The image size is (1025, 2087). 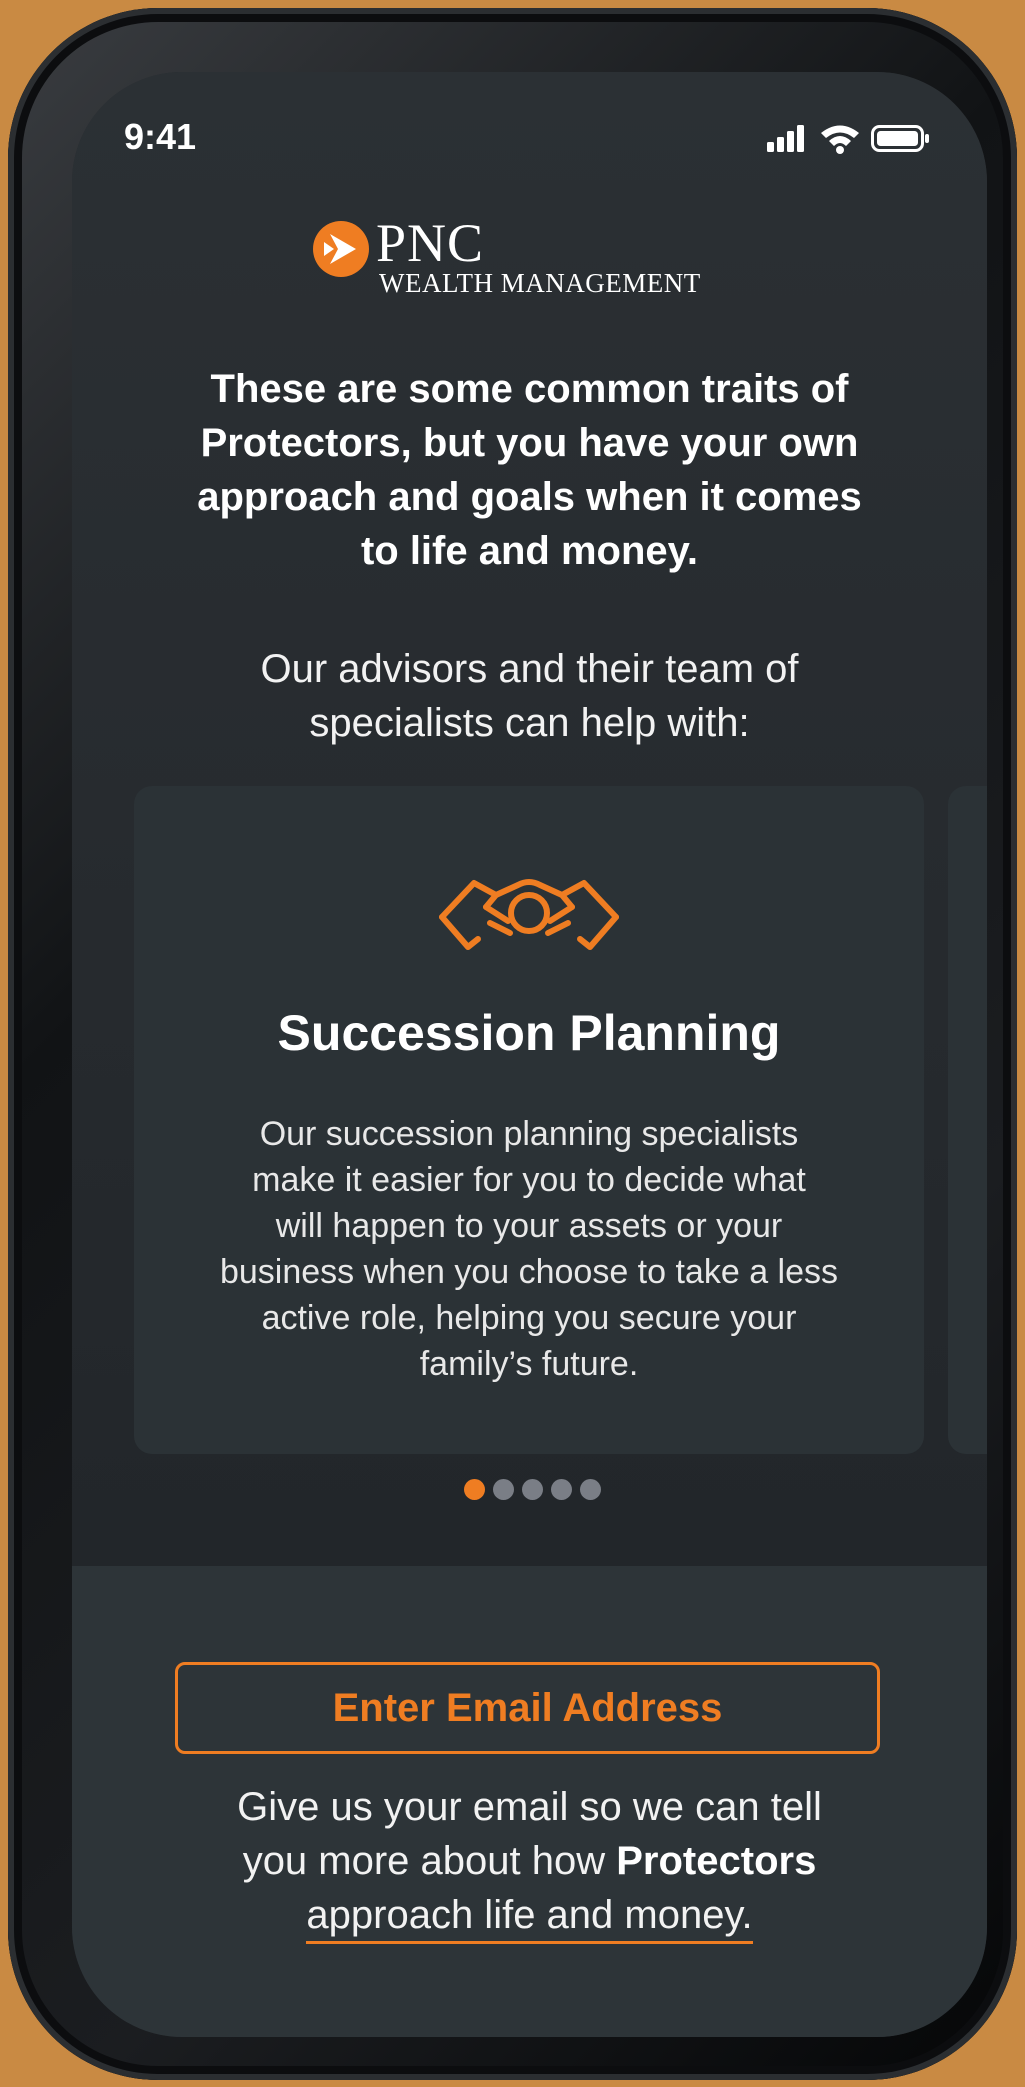 I want to click on headline-line: to life and money., so click(x=529, y=551).